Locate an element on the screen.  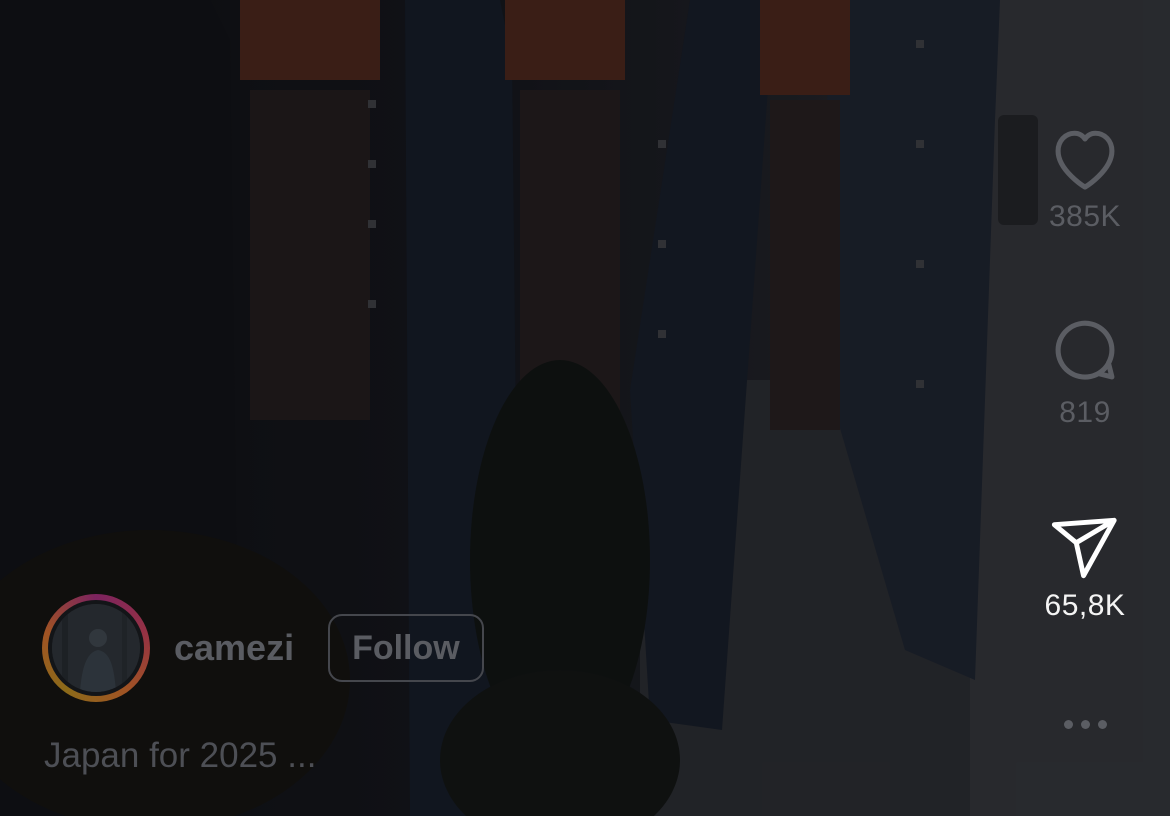
author-username: camezi is located at coordinates (234, 648).